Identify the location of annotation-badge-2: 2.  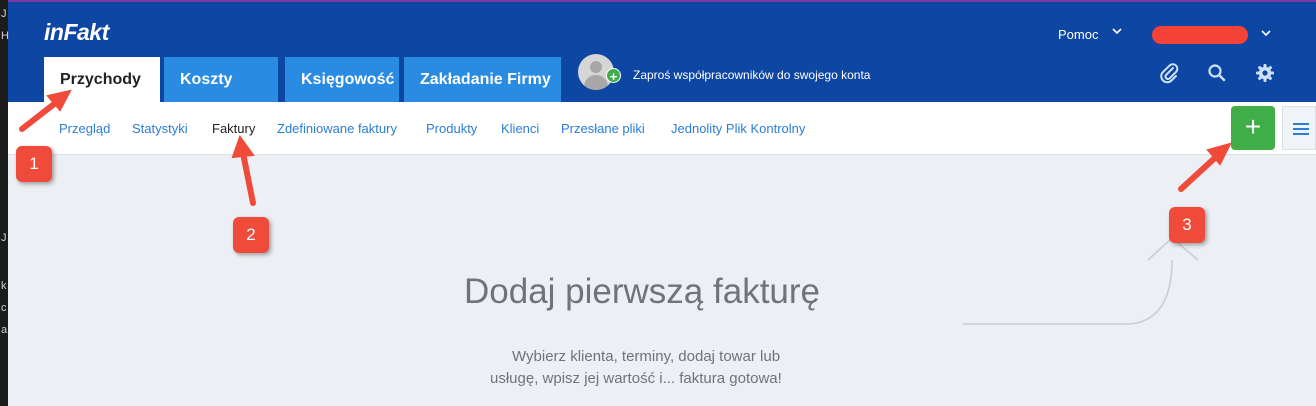
(251, 235).